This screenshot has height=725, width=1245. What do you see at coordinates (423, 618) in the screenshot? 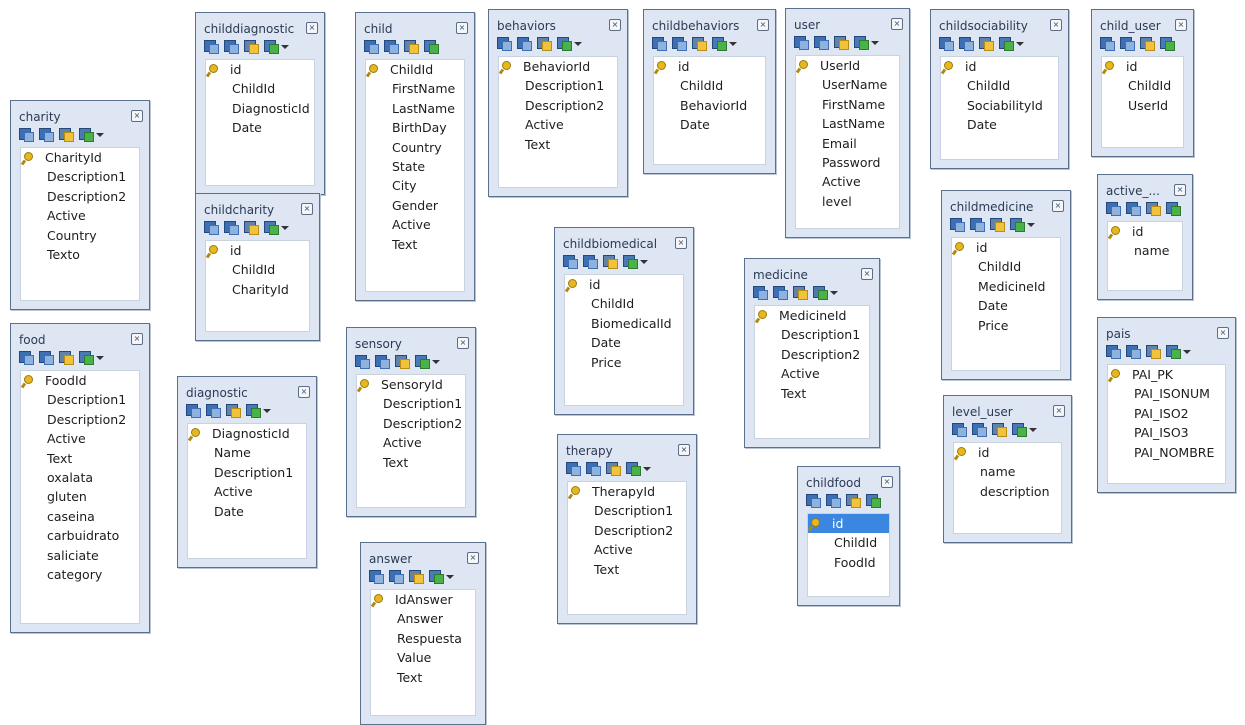
I see `field-answer: Answer` at bounding box center [423, 618].